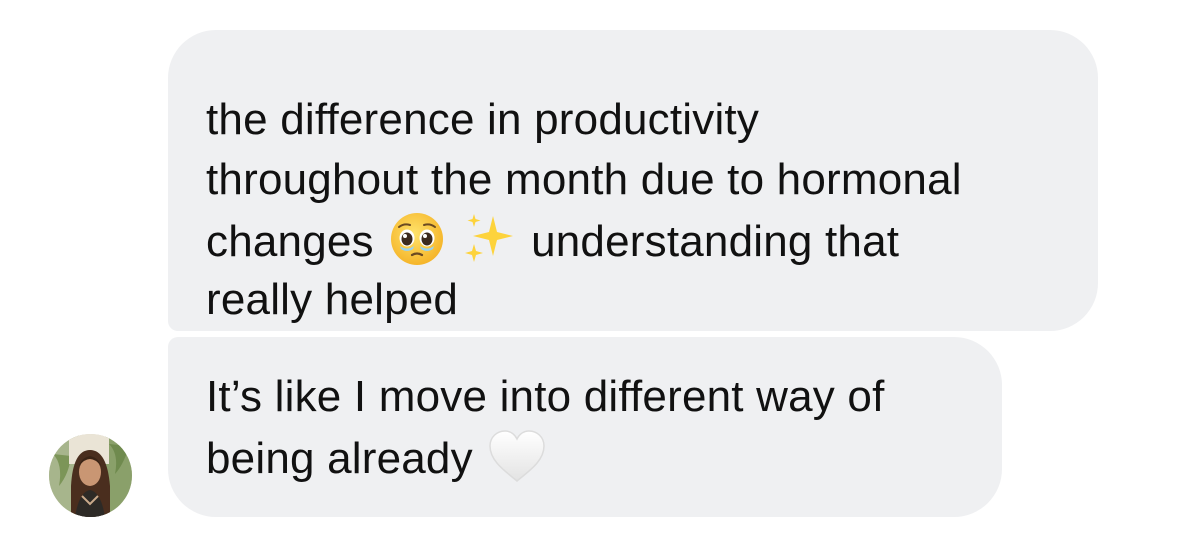 Image resolution: width=1180 pixels, height=535 pixels. What do you see at coordinates (488, 238) in the screenshot?
I see `sparkles-emoji` at bounding box center [488, 238].